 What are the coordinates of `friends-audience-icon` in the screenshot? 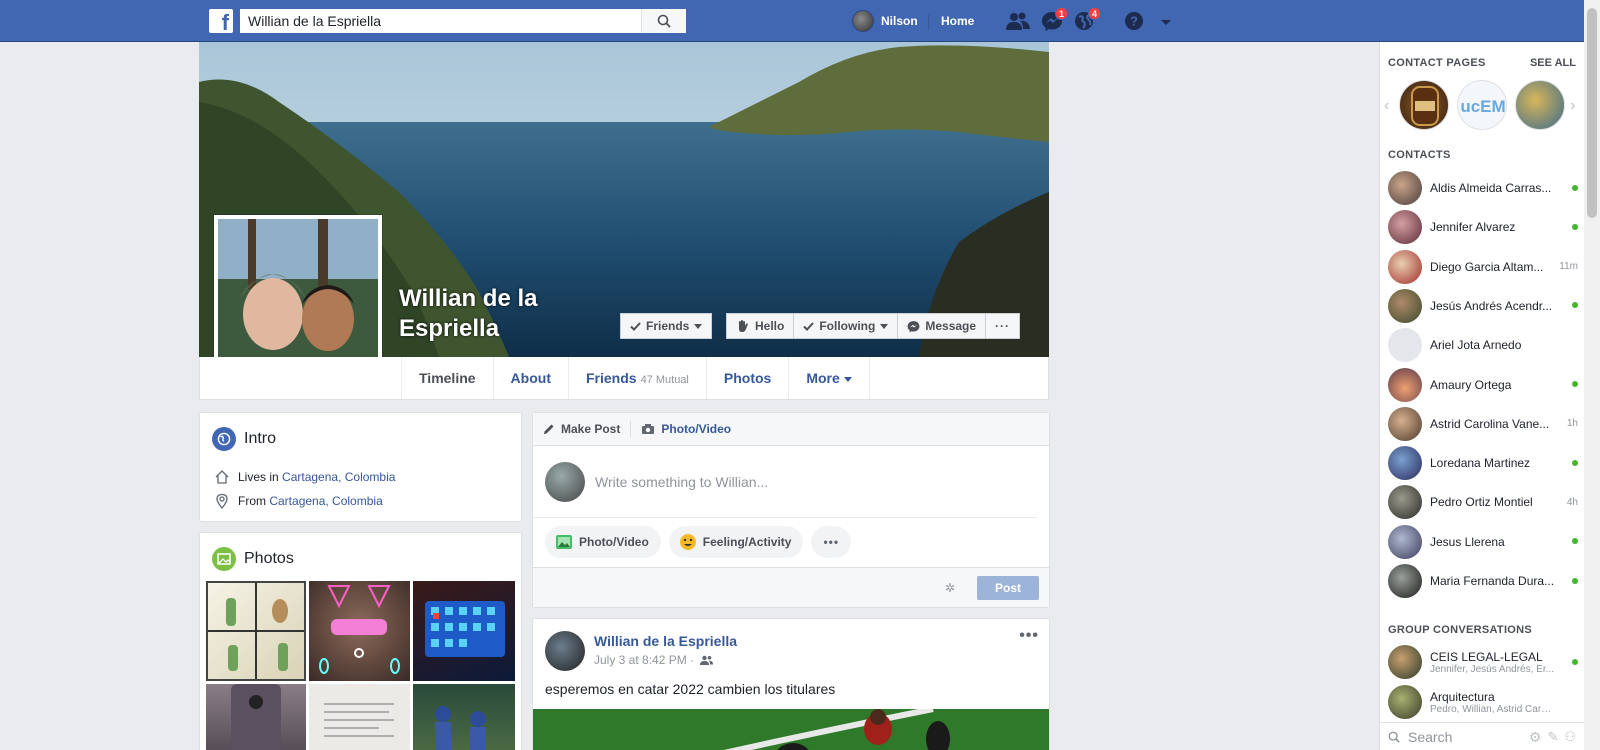 It's located at (707, 660).